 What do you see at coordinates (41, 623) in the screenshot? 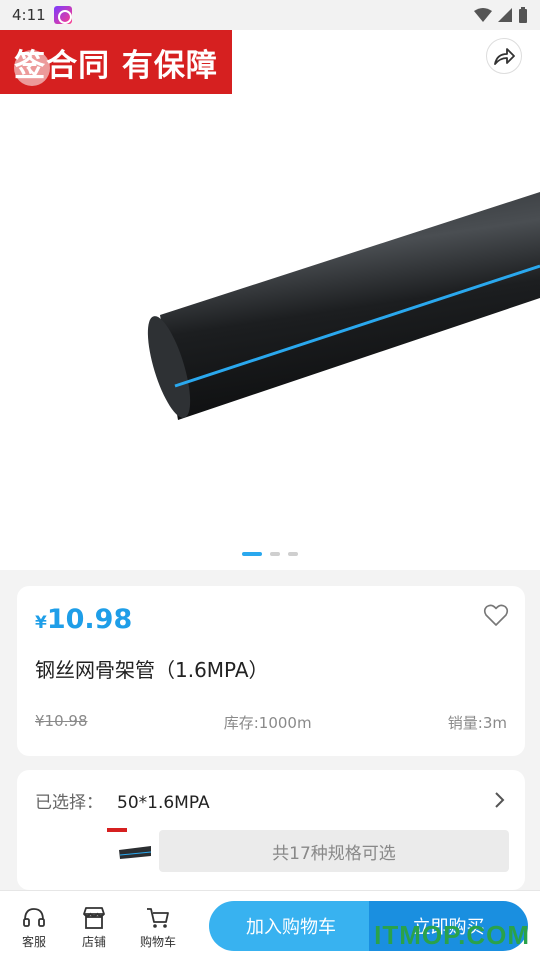
I see `currency-symbol: ¥` at bounding box center [41, 623].